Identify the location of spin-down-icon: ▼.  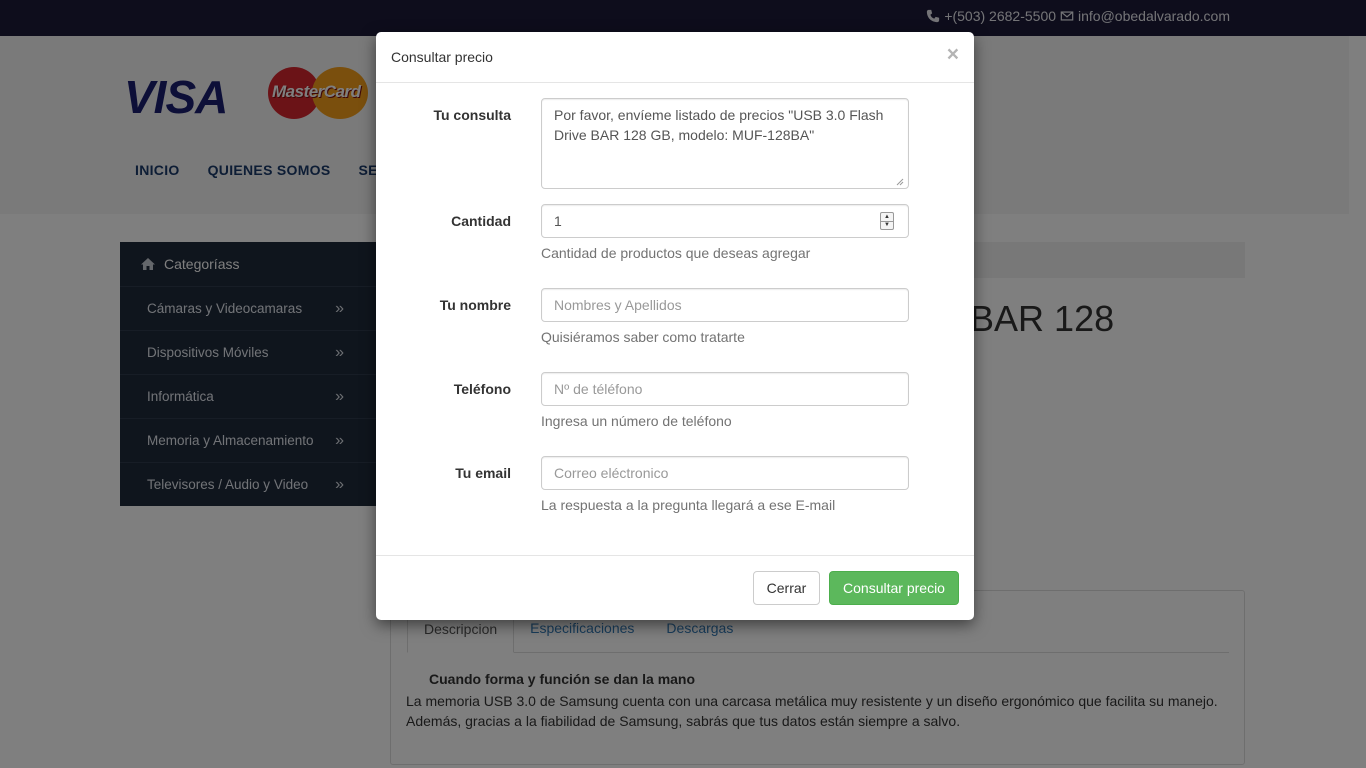
(887, 225).